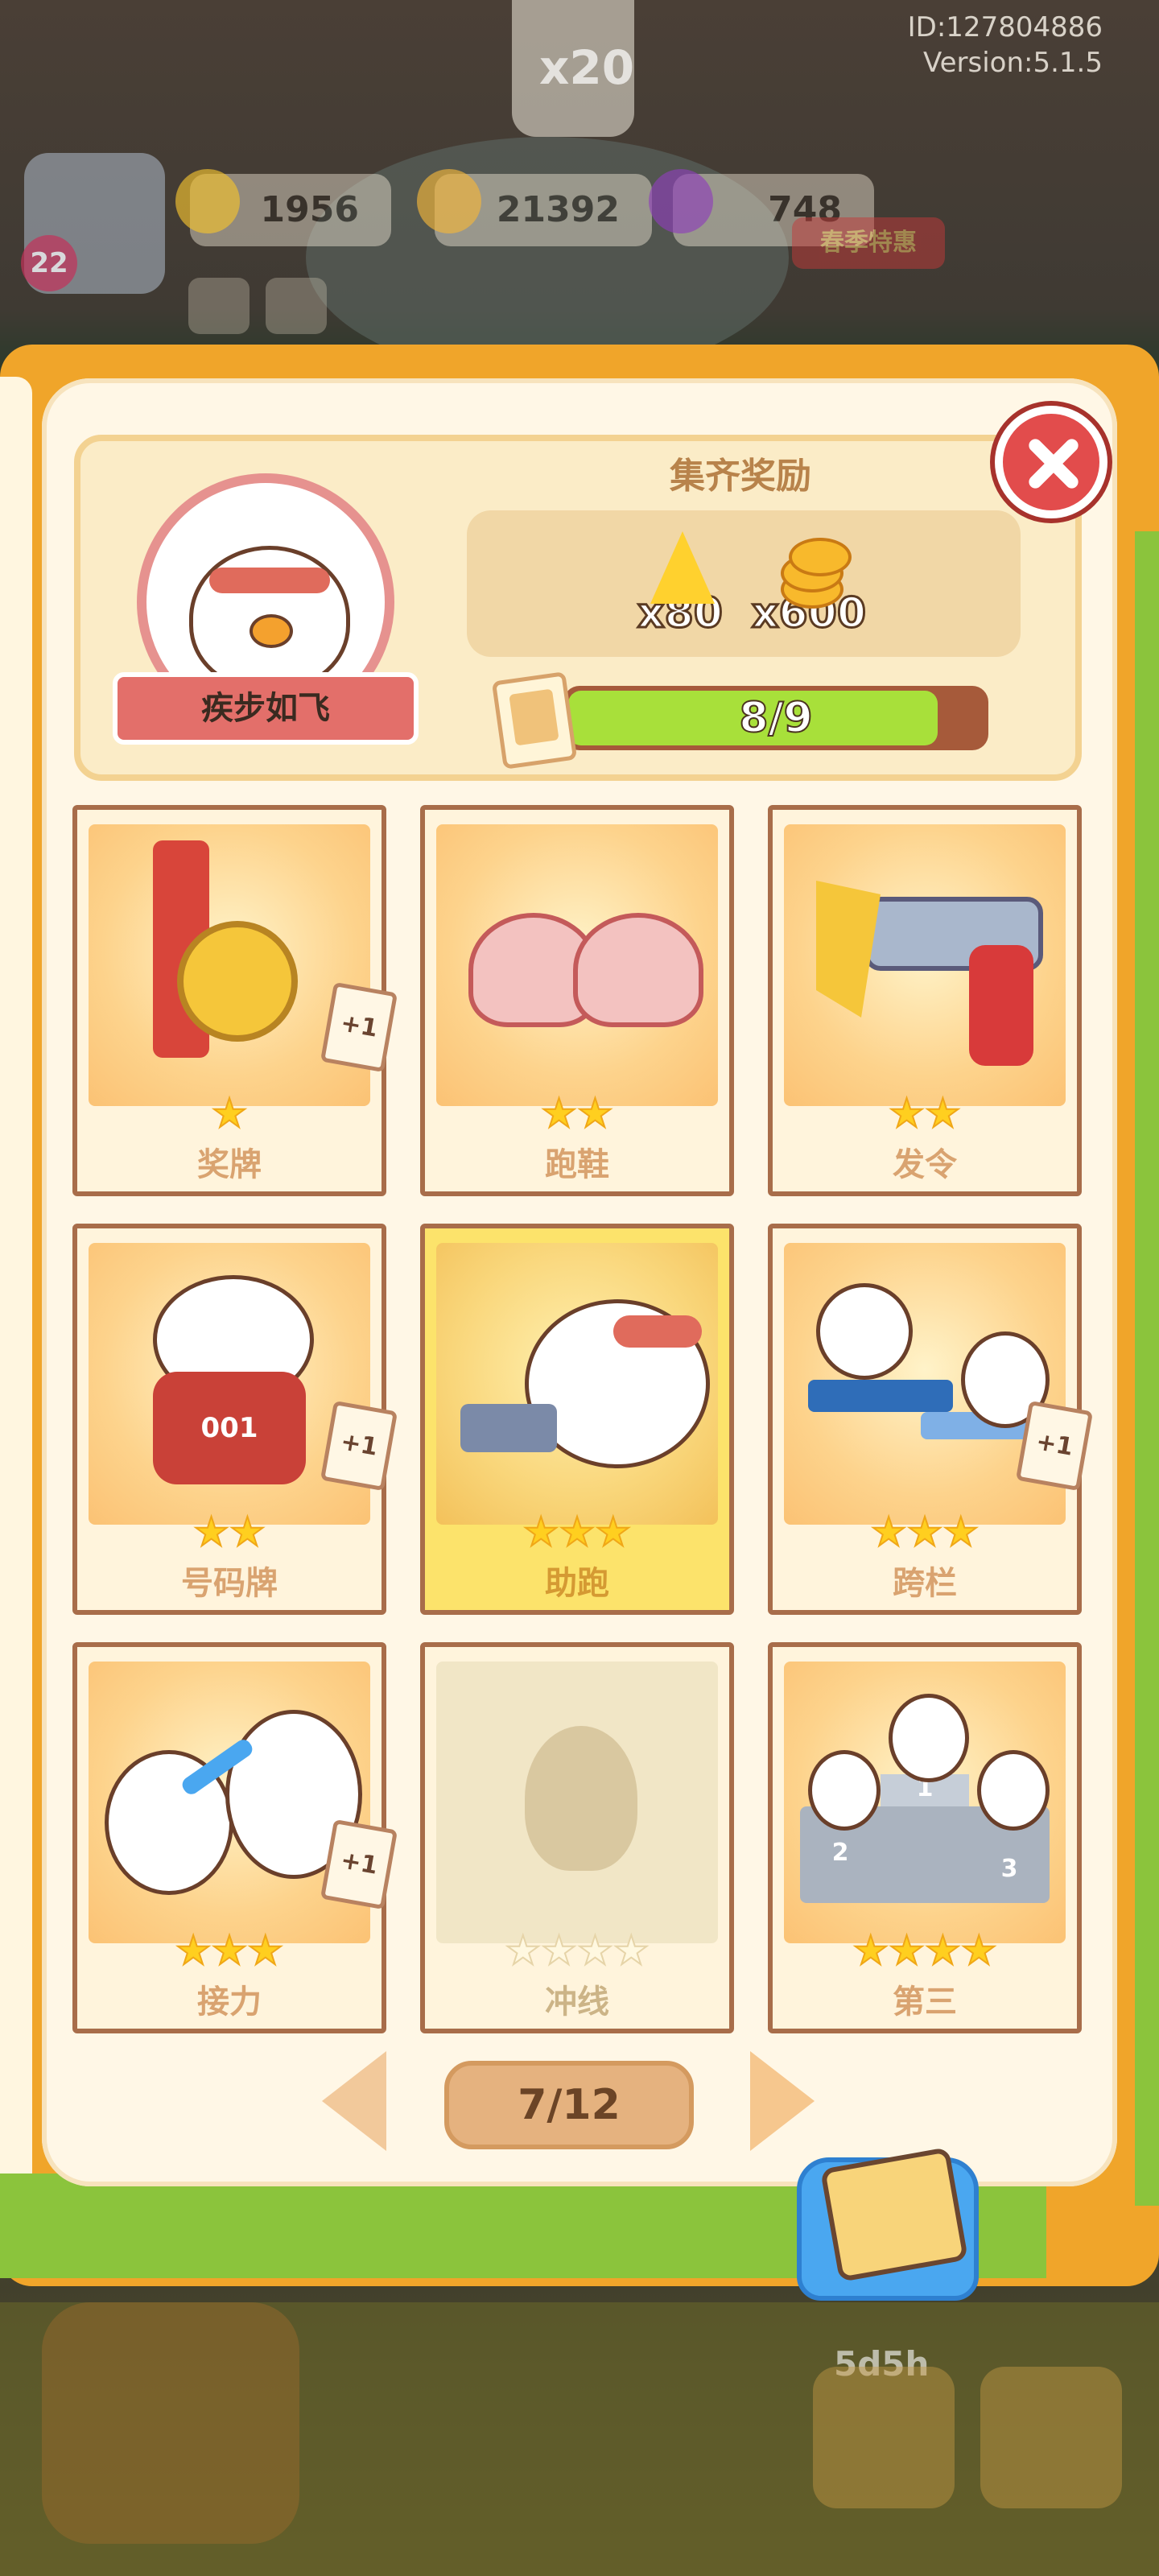 Image resolution: width=1159 pixels, height=2576 pixels. Describe the element at coordinates (782, 2101) in the screenshot. I see `next-page-button` at that location.